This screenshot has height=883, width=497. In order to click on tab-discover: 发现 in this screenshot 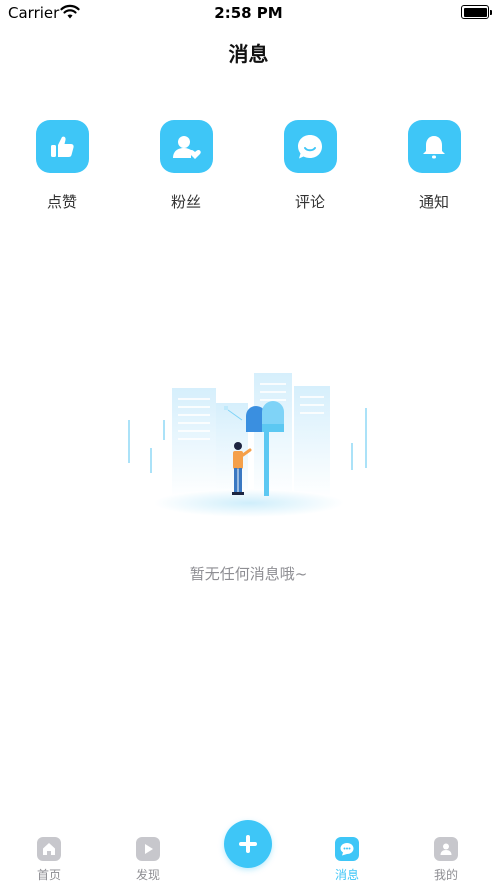, I will do `click(148, 860)`.